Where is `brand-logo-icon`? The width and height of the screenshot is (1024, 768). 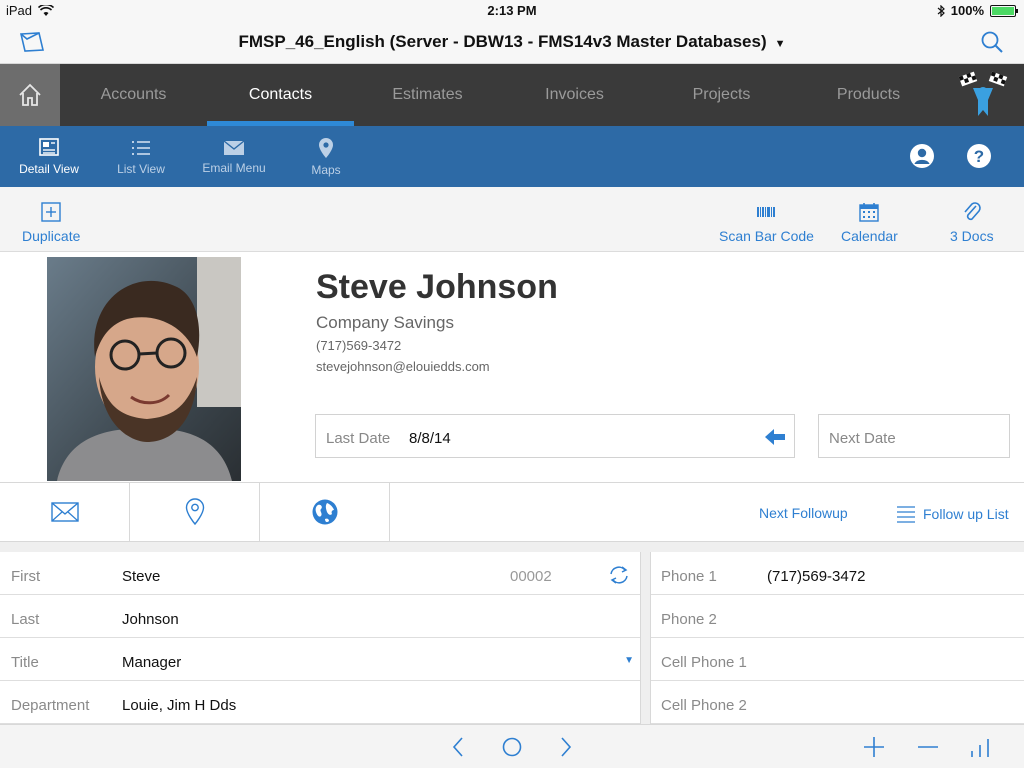
brand-logo-icon is located at coordinates (983, 97).